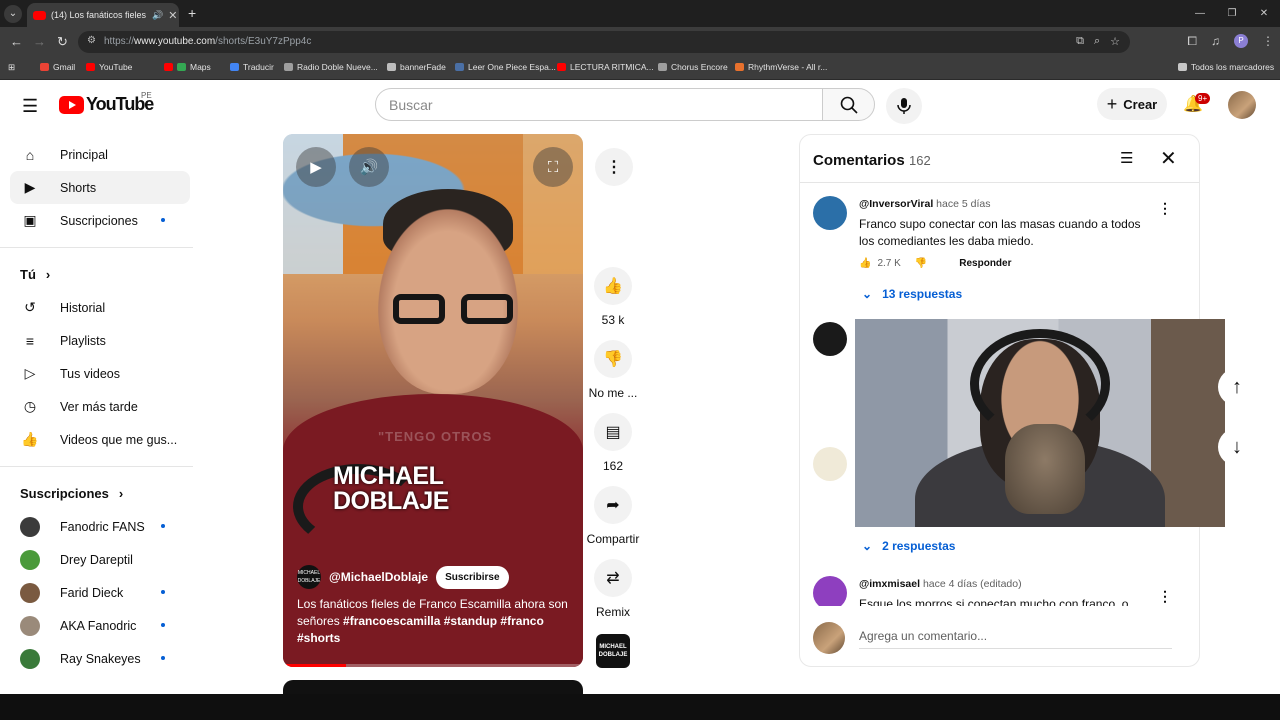 This screenshot has height=720, width=1280. What do you see at coordinates (100, 154) in the screenshot?
I see `sidebar-item-principal: ⌂ Principal` at bounding box center [100, 154].